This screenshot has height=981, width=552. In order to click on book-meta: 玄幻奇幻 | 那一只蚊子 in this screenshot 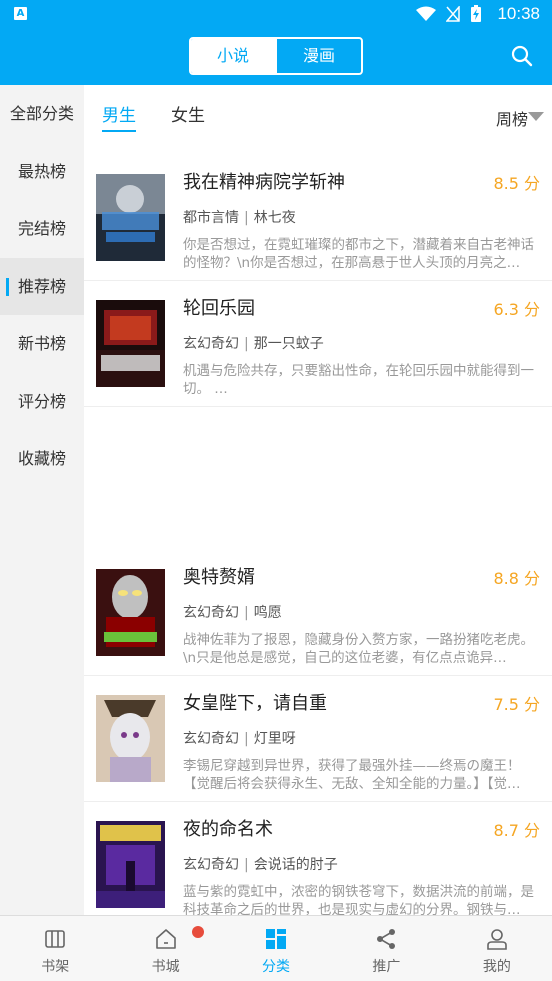, I will do `click(253, 344)`.